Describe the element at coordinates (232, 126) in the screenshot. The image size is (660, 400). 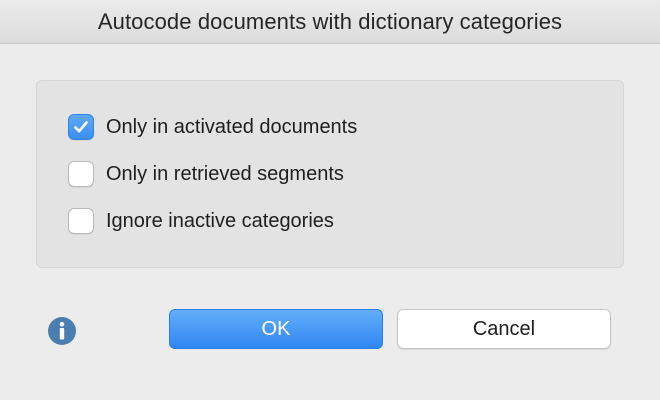
I see `only-activated-documents-label: Only in activated documents` at that location.